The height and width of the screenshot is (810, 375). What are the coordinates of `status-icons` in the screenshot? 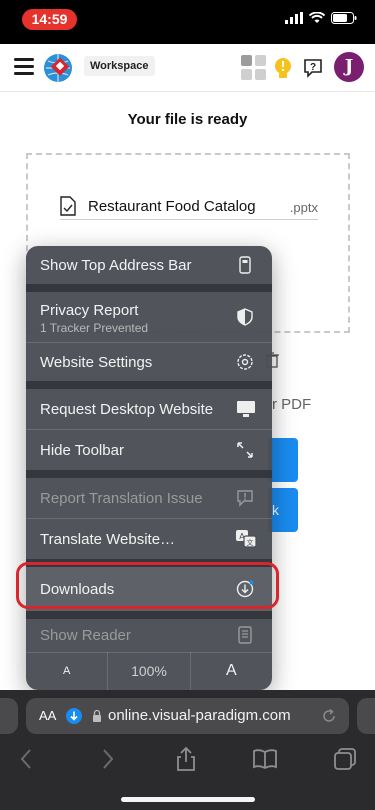 It's located at (321, 18).